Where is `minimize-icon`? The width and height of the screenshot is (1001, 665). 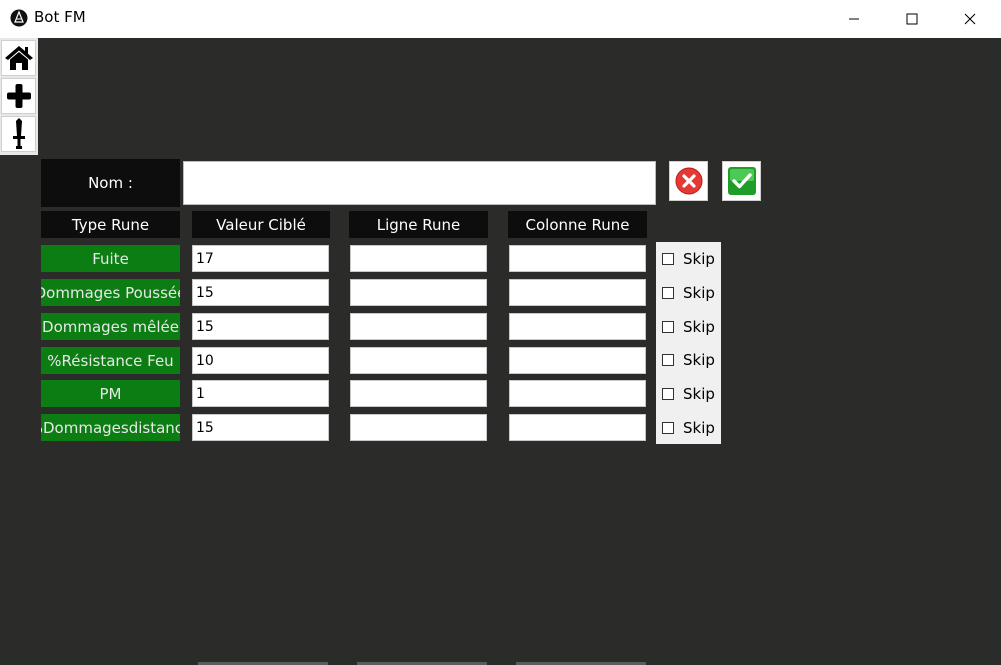
minimize-icon is located at coordinates (854, 19).